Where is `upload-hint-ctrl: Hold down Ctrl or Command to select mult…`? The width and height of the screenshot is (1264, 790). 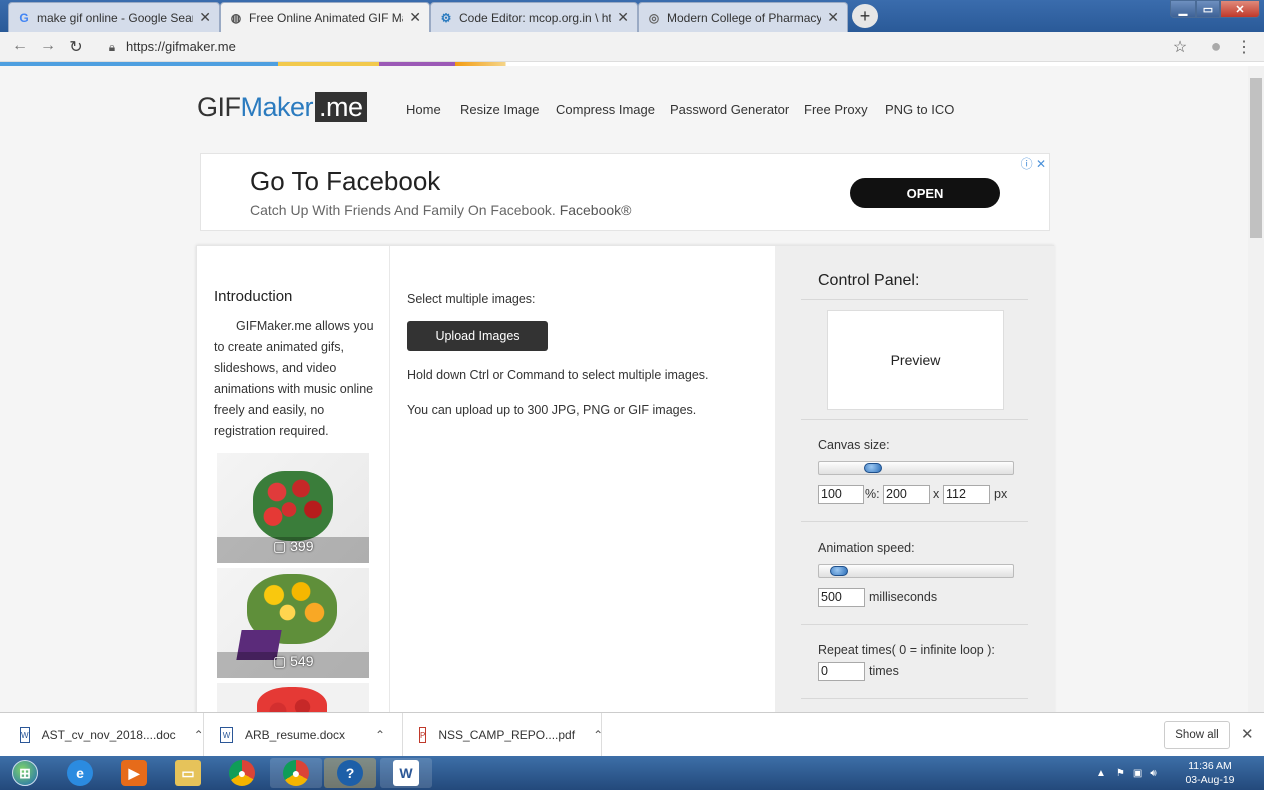 upload-hint-ctrl: Hold down Ctrl or Command to select mult… is located at coordinates (558, 375).